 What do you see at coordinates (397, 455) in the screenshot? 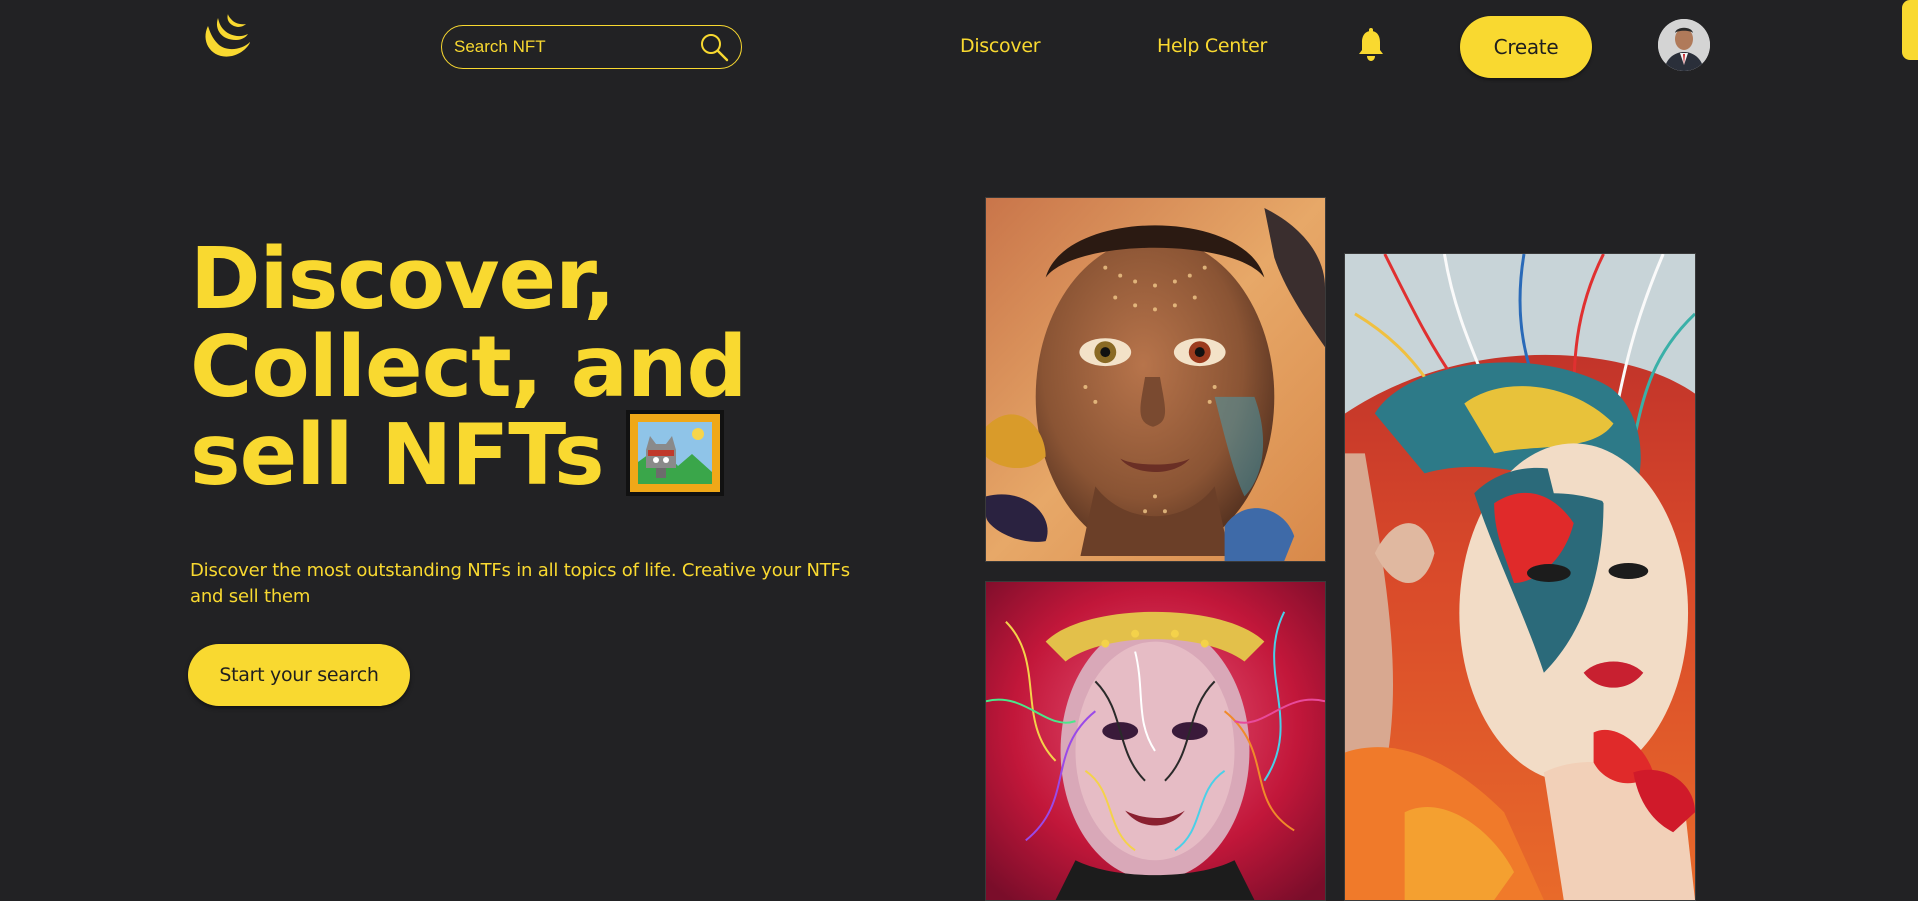
I see `hero-title-line-3: sell NFTs` at bounding box center [397, 455].